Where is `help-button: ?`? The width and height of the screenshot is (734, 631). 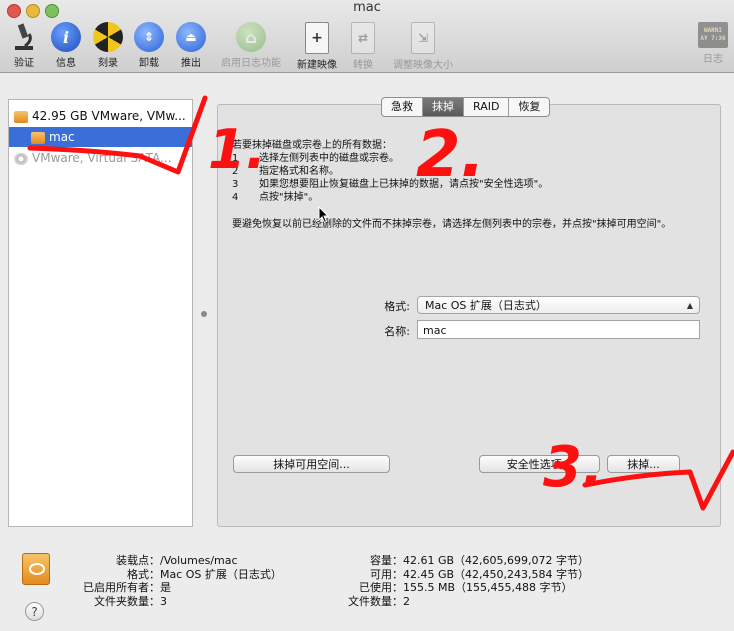
help-button: ? is located at coordinates (34, 611).